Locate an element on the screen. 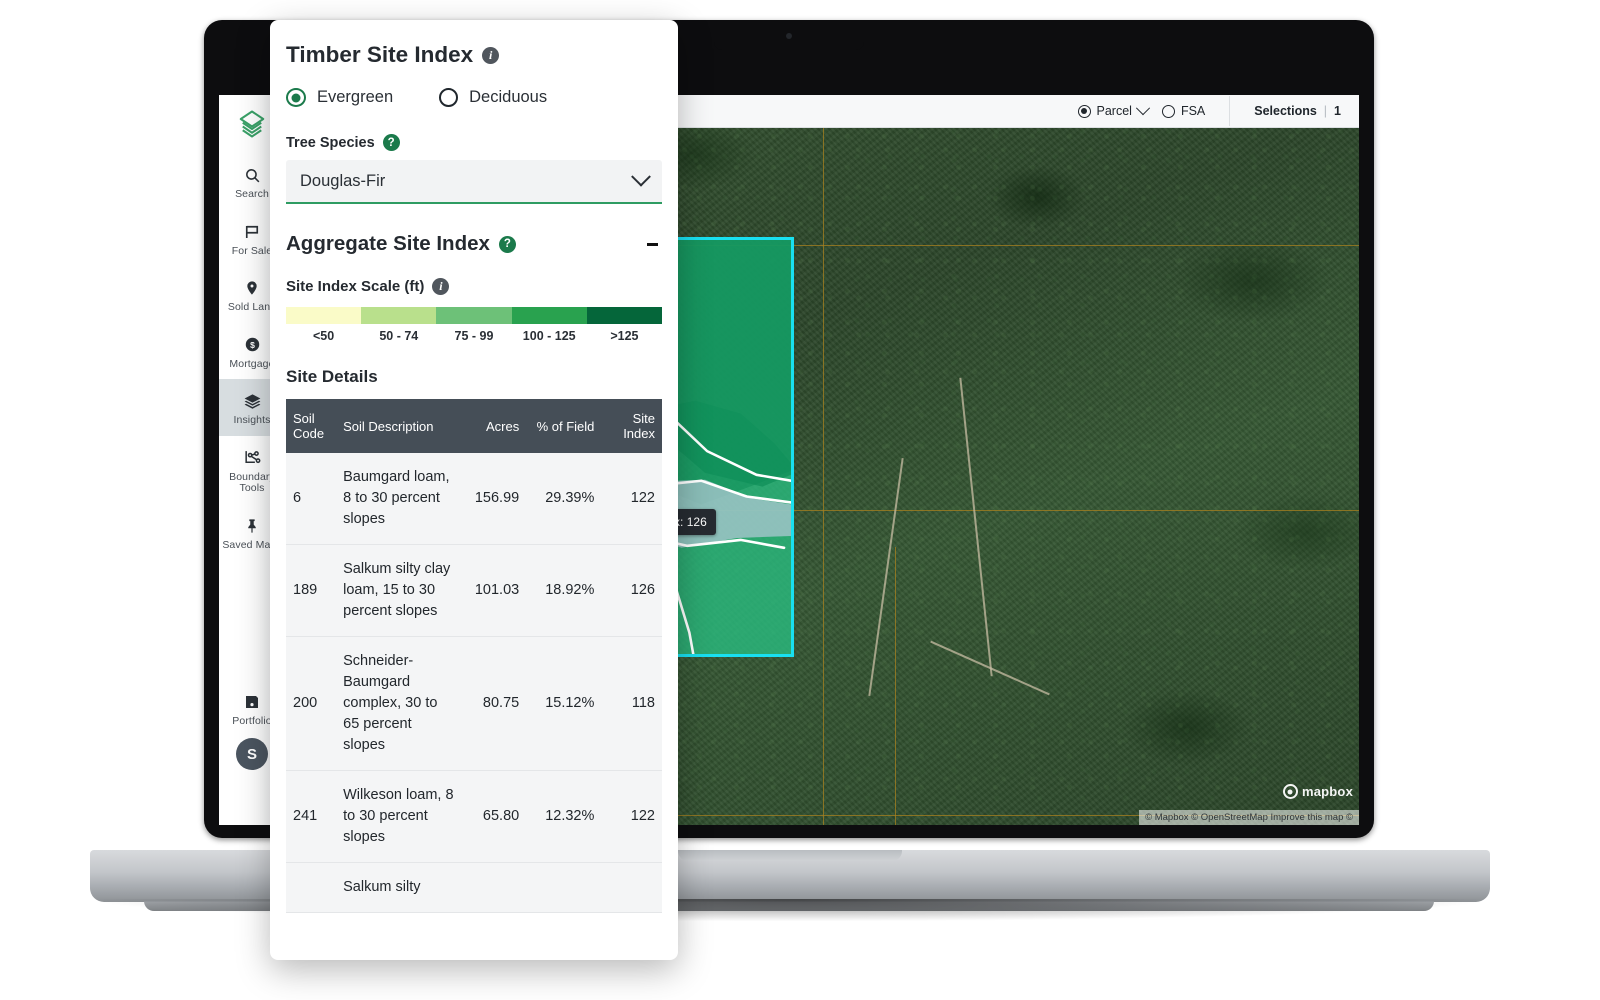 The height and width of the screenshot is (1000, 1600). aggregate-site-index-header: Aggregate Site Index ? is located at coordinates (474, 230).